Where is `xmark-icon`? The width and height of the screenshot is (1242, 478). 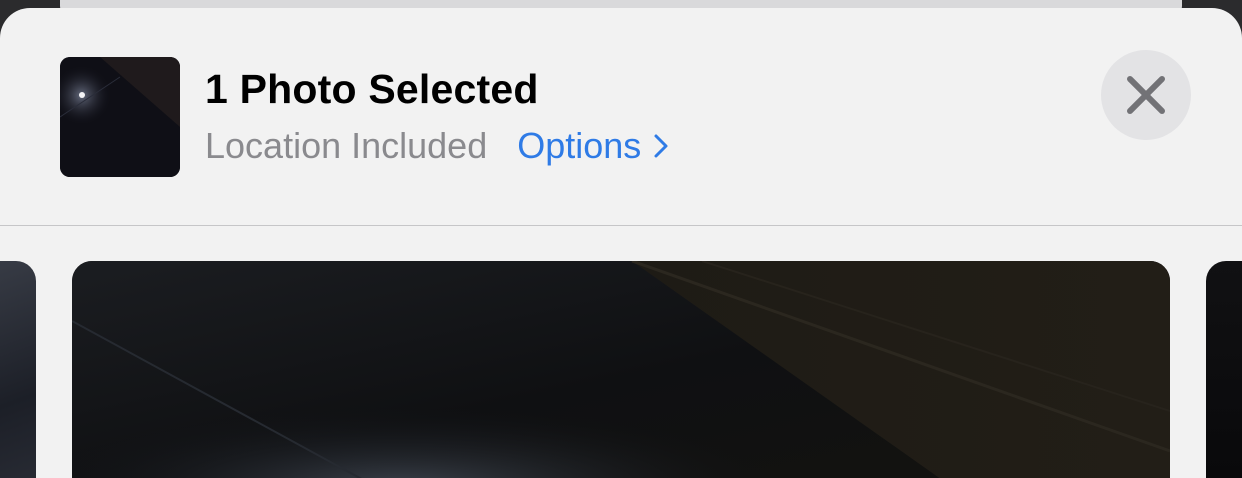
xmark-icon is located at coordinates (1146, 95).